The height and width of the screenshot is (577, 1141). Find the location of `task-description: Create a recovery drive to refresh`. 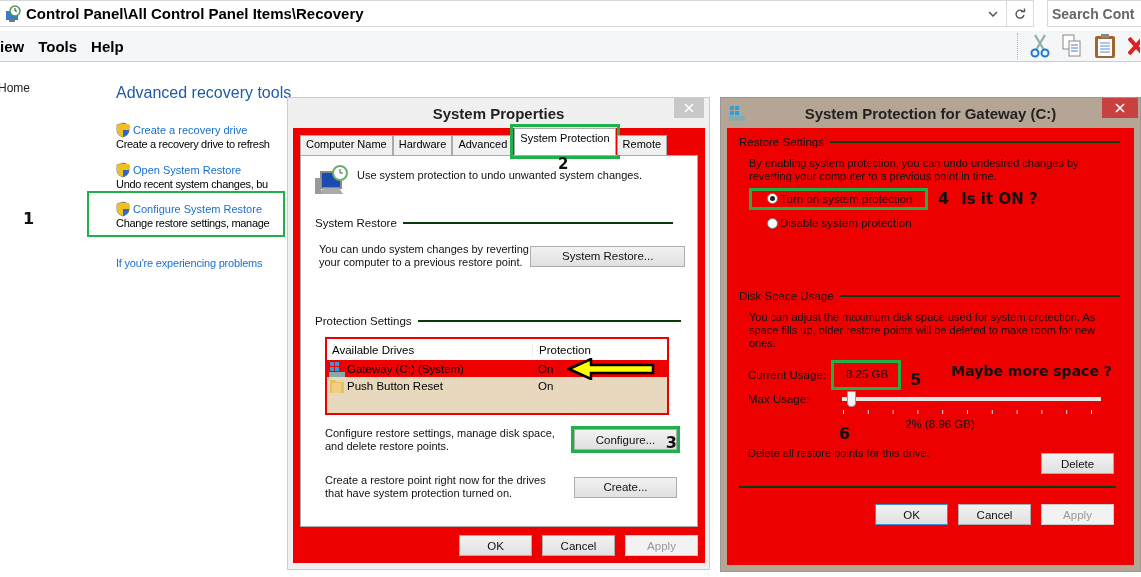

task-description: Create a recovery drive to refresh is located at coordinates (193, 144).